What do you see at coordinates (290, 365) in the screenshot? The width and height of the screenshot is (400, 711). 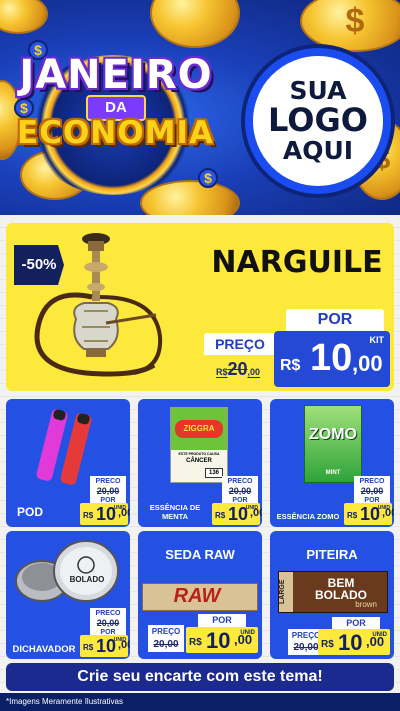 I see `price-currency: R$` at bounding box center [290, 365].